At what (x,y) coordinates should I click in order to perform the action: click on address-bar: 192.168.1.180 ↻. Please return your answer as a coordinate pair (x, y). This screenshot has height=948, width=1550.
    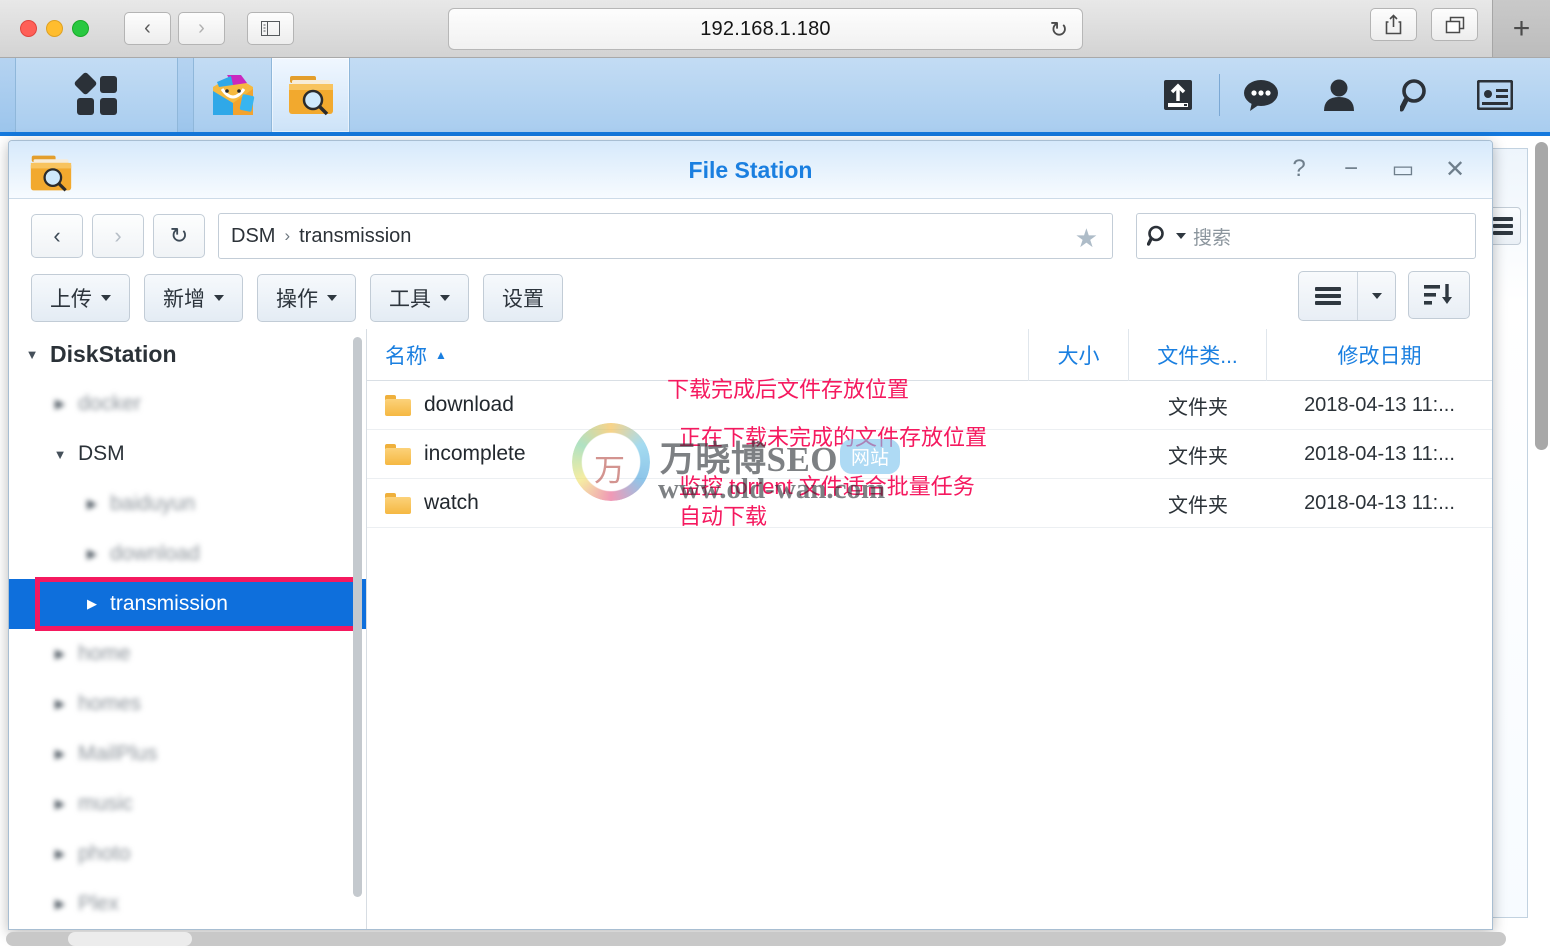
    Looking at the image, I should click on (765, 29).